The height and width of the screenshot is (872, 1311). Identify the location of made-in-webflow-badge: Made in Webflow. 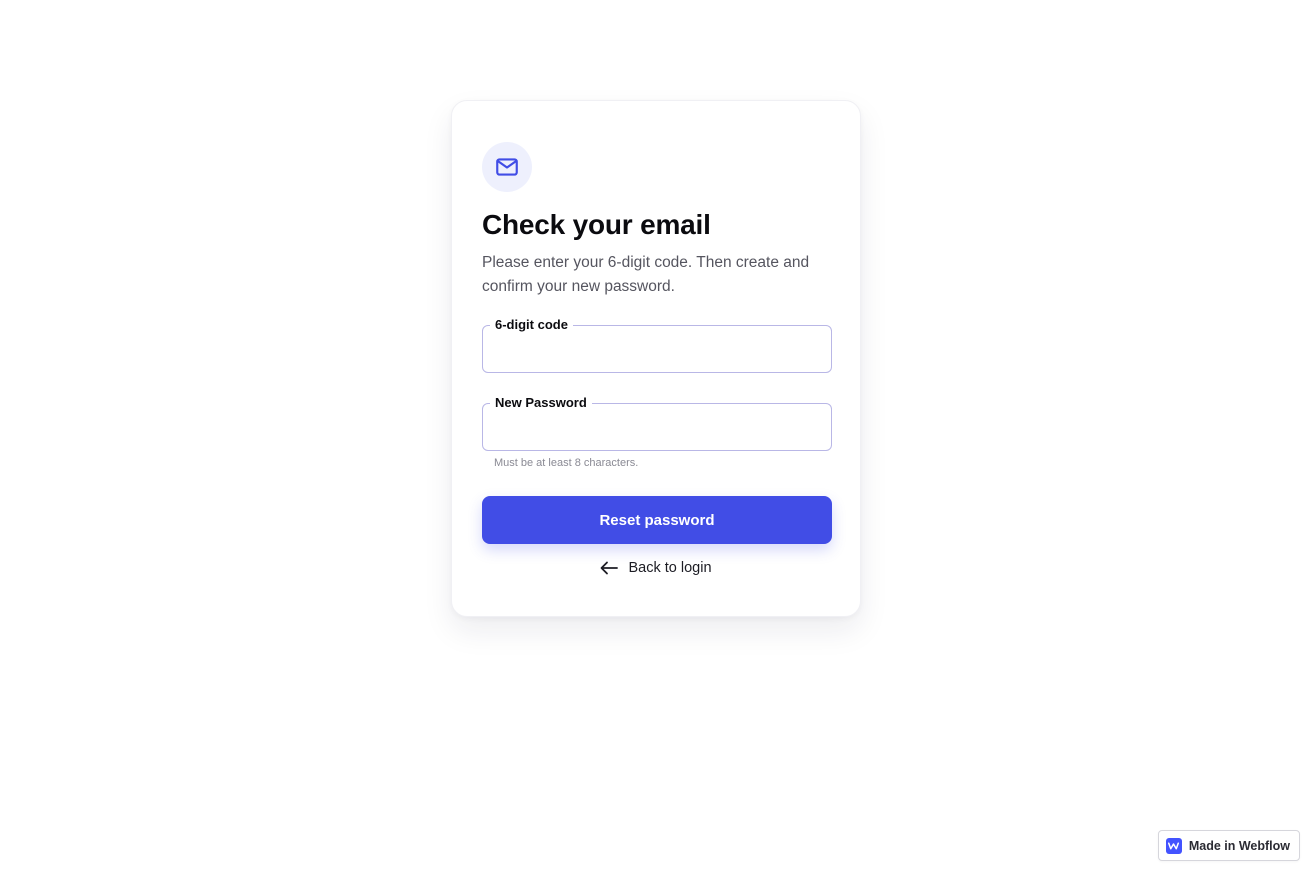
(1228, 845).